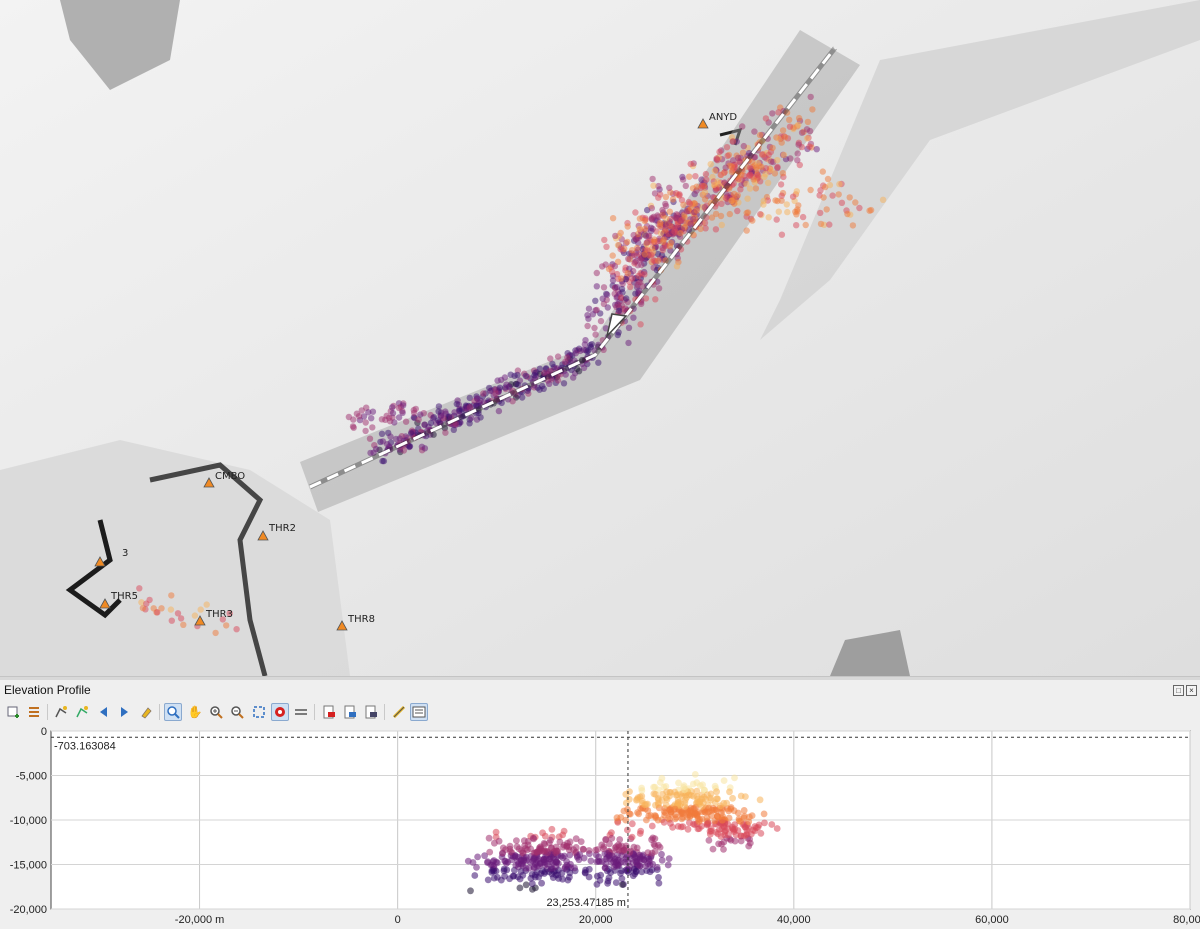 The width and height of the screenshot is (1200, 929). Describe the element at coordinates (124, 596) in the screenshot. I see `station-label: THR5` at that location.